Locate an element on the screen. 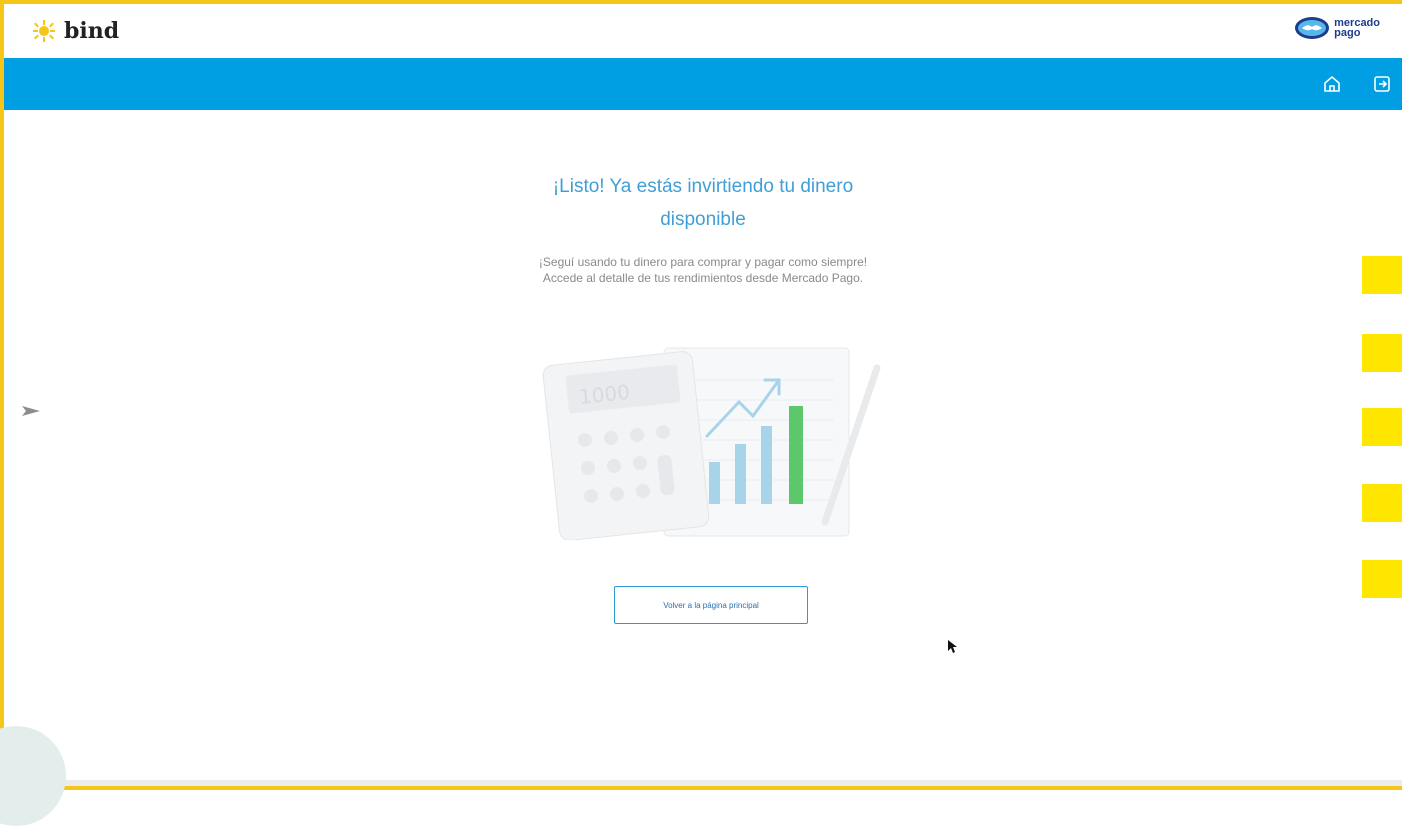 The width and height of the screenshot is (1402, 826). sun-icon is located at coordinates (44, 31).